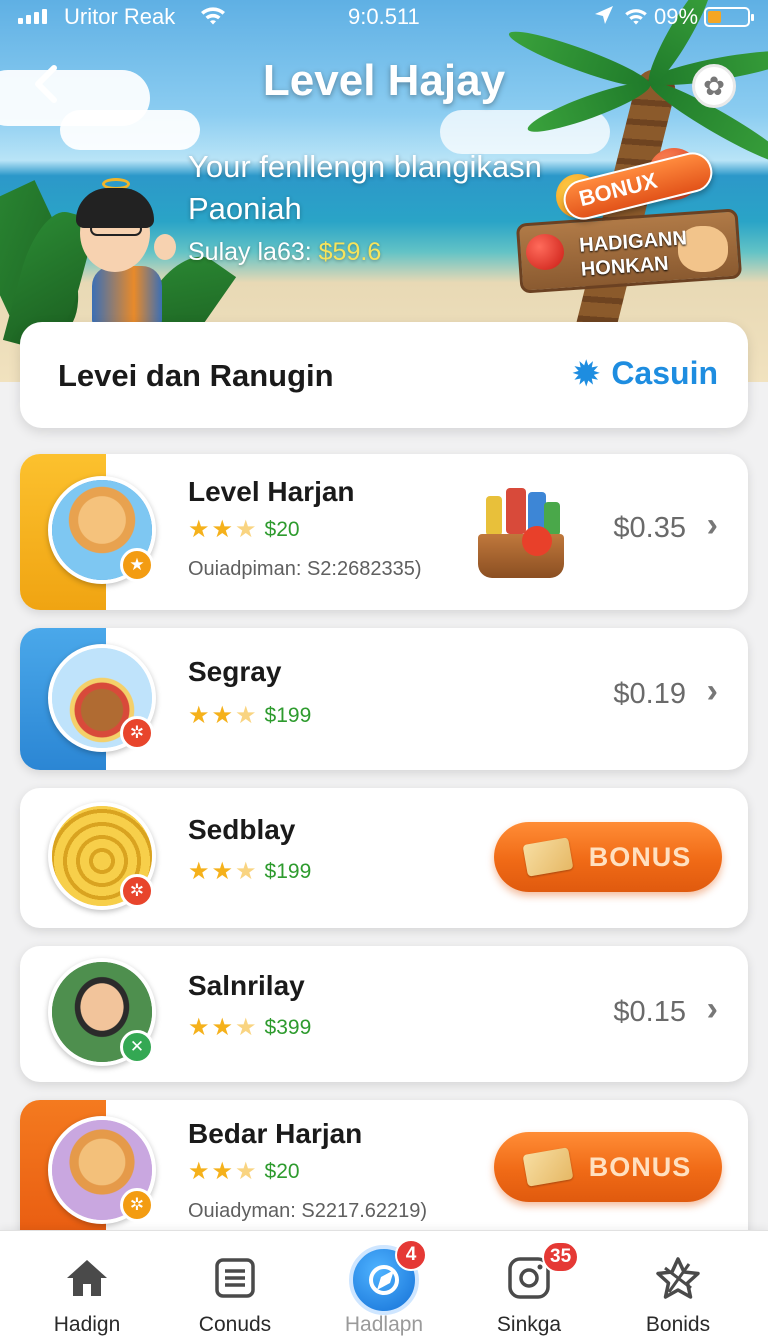 The height and width of the screenshot is (1344, 768). What do you see at coordinates (235, 1278) in the screenshot?
I see `list-icon` at bounding box center [235, 1278].